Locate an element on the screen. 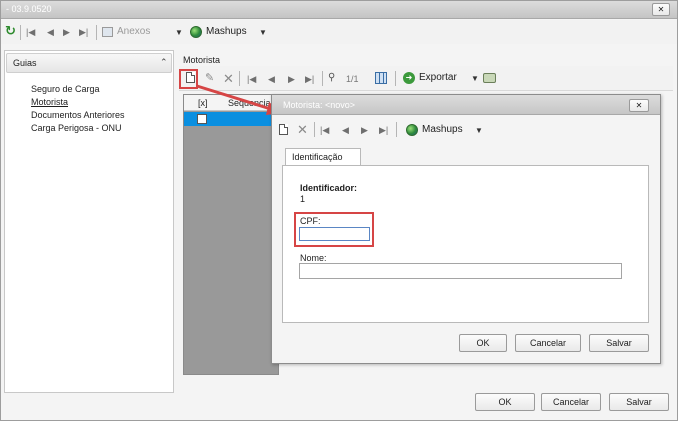 This screenshot has height=421, width=678. dialog-delete-record-icon: ✕ is located at coordinates (302, 129).